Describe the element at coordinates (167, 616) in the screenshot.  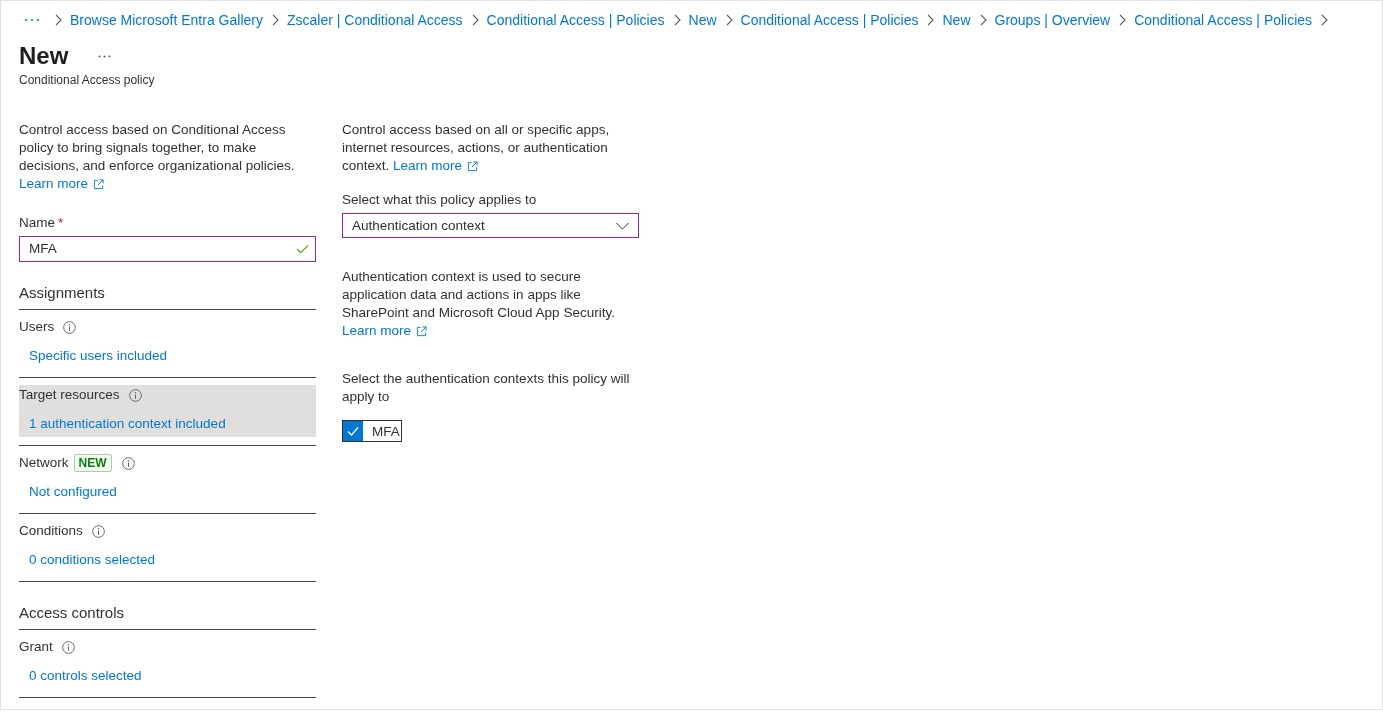
I see `section-heading: Access controls` at that location.